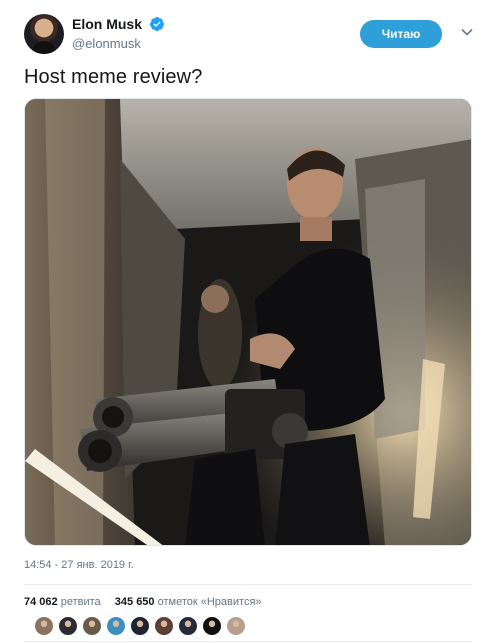  What do you see at coordinates (135, 602) in the screenshot?
I see `likes-count: 345 650` at bounding box center [135, 602].